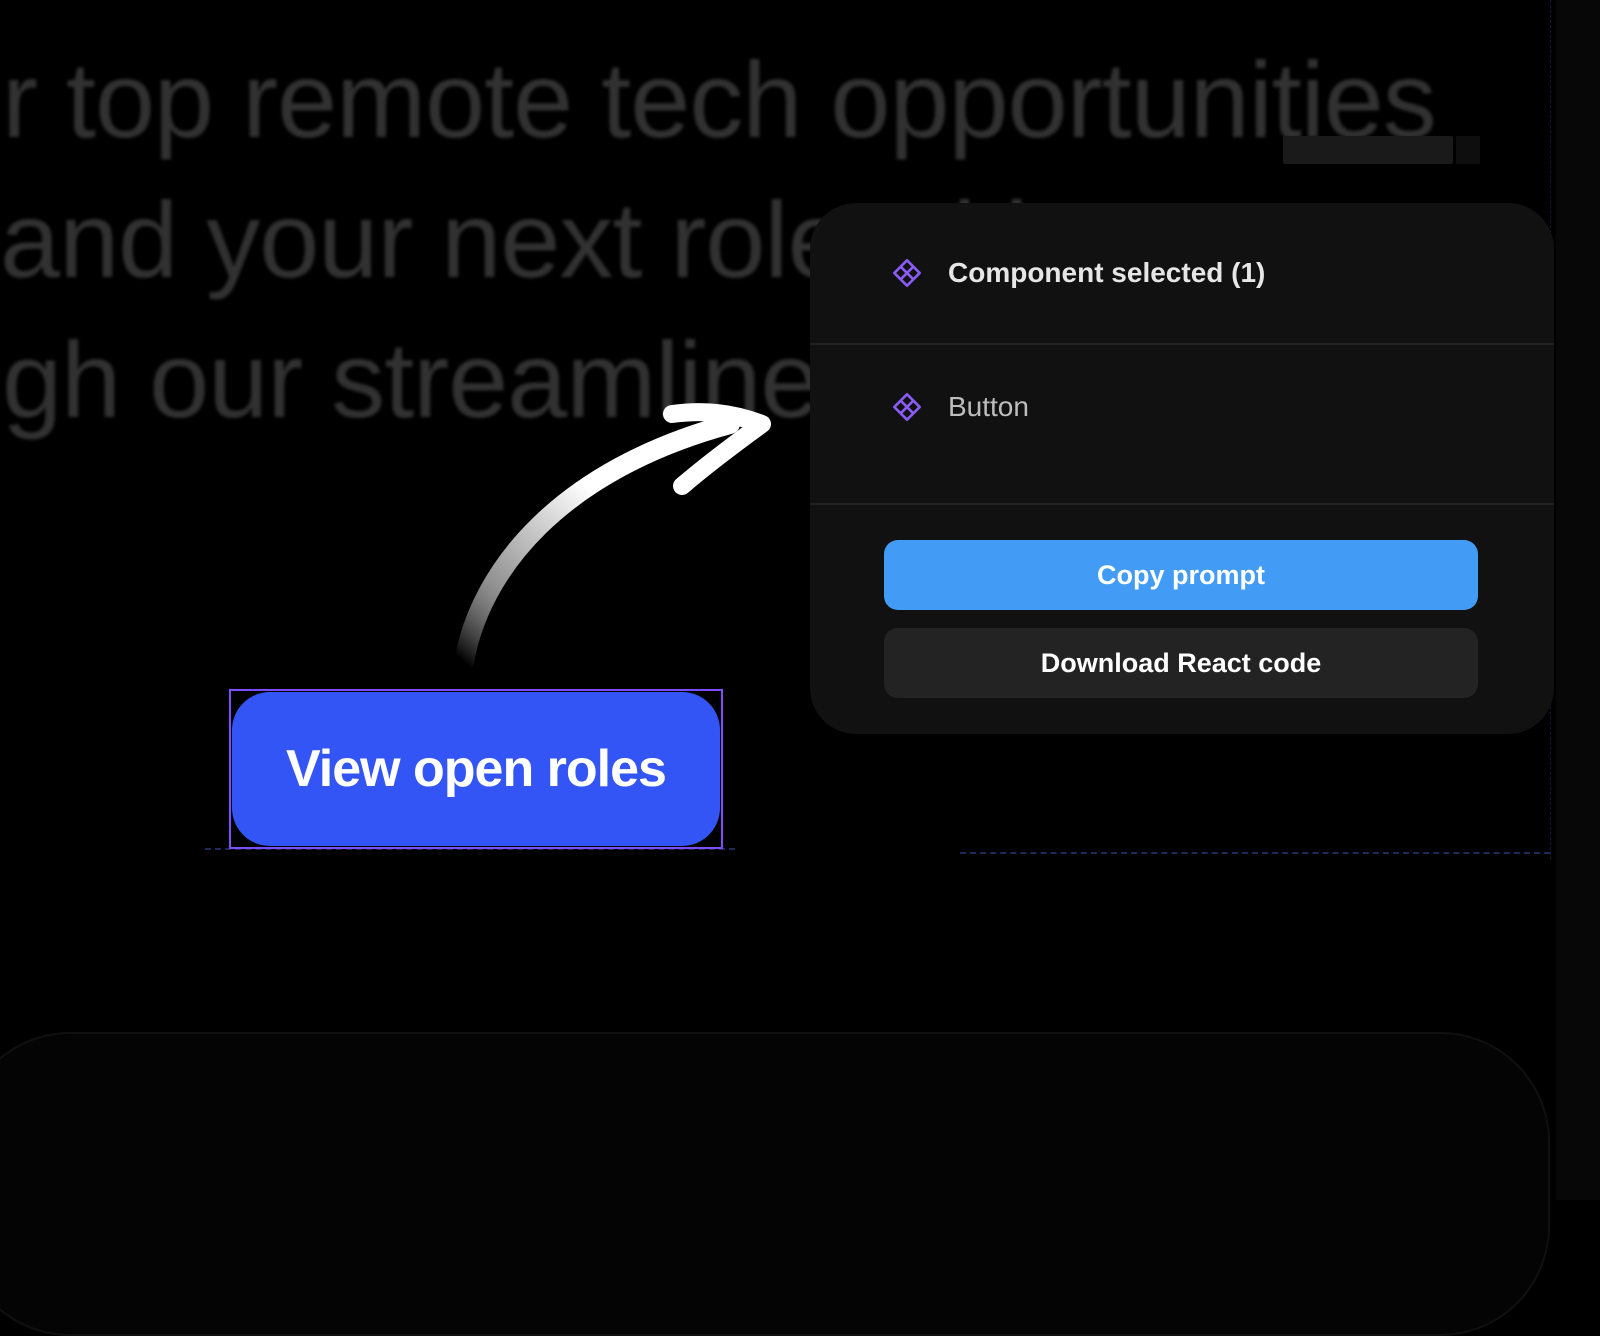  I want to click on selection-status-row: Component selected (1), so click(1182, 274).